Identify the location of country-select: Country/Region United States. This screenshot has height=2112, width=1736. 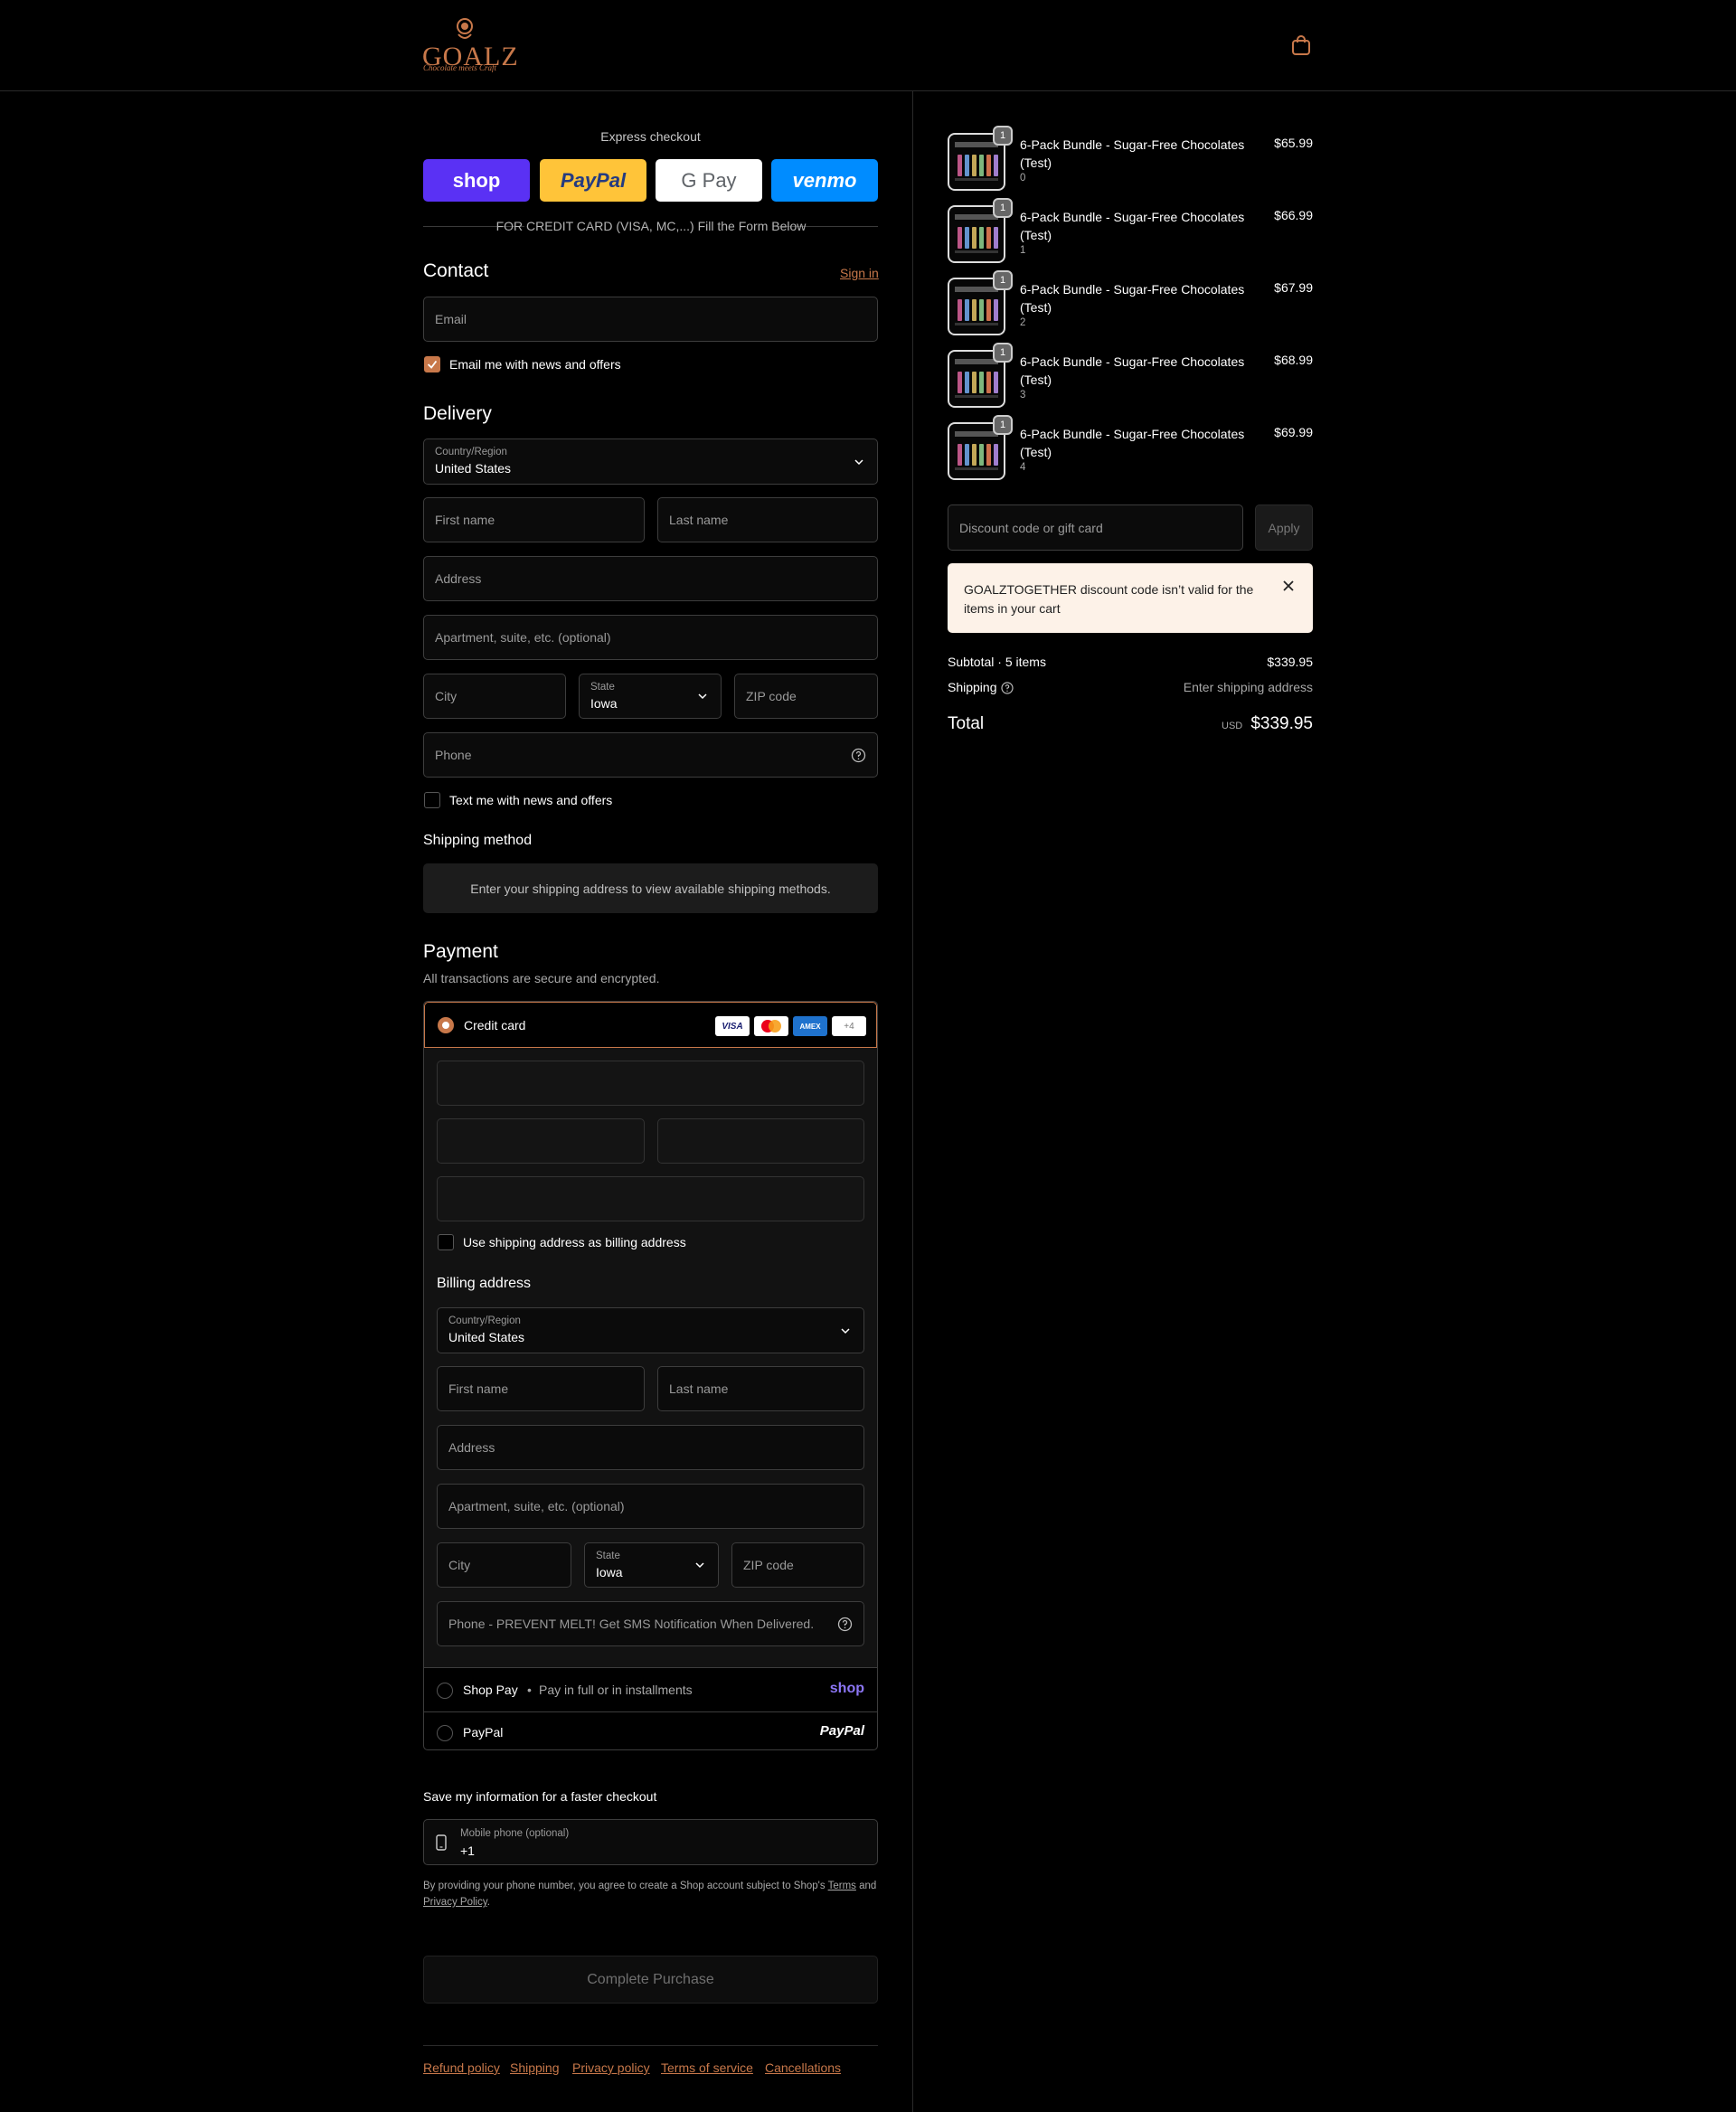
(650, 461).